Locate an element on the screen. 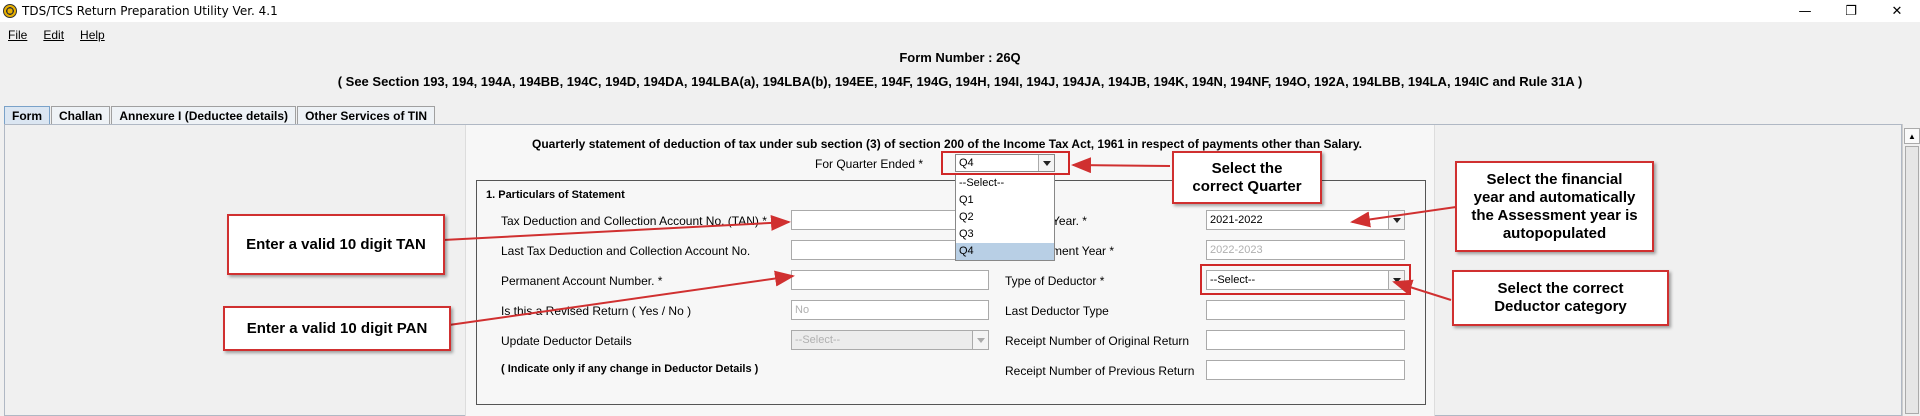 The width and height of the screenshot is (1920, 416). quarter-option: --Select-- is located at coordinates (1005, 183).